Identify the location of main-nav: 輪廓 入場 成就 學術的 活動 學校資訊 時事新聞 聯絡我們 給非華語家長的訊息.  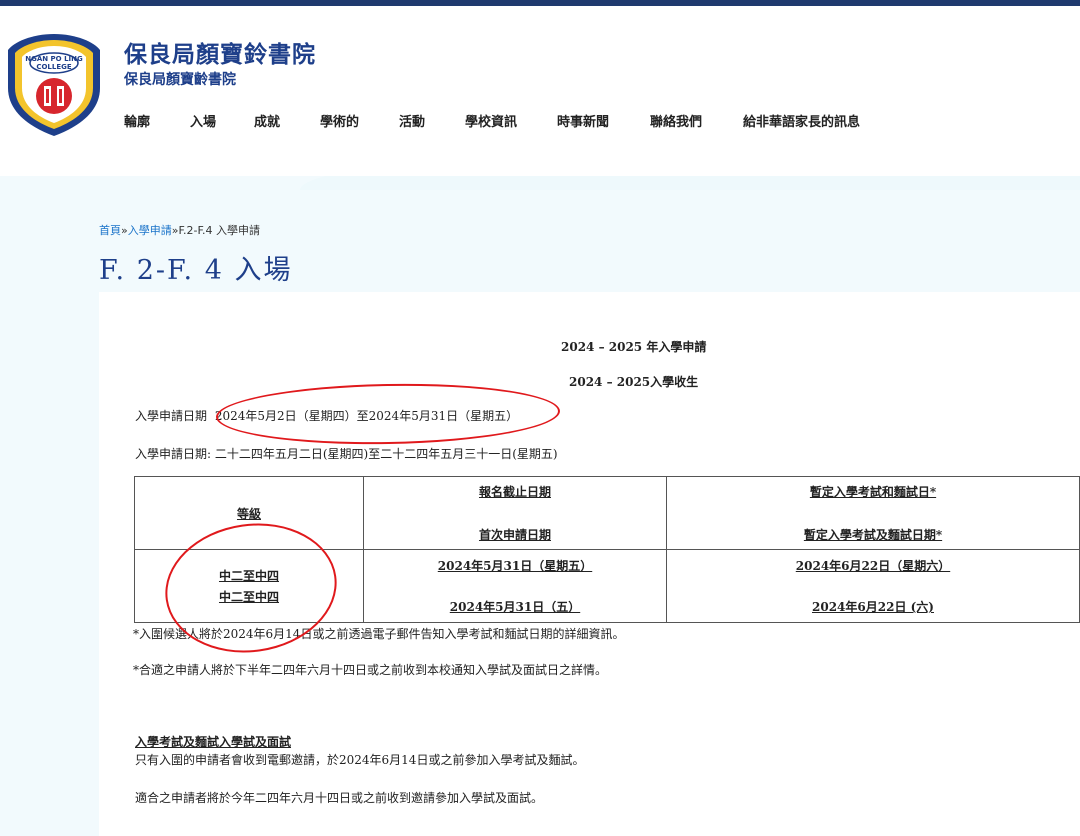
(492, 120).